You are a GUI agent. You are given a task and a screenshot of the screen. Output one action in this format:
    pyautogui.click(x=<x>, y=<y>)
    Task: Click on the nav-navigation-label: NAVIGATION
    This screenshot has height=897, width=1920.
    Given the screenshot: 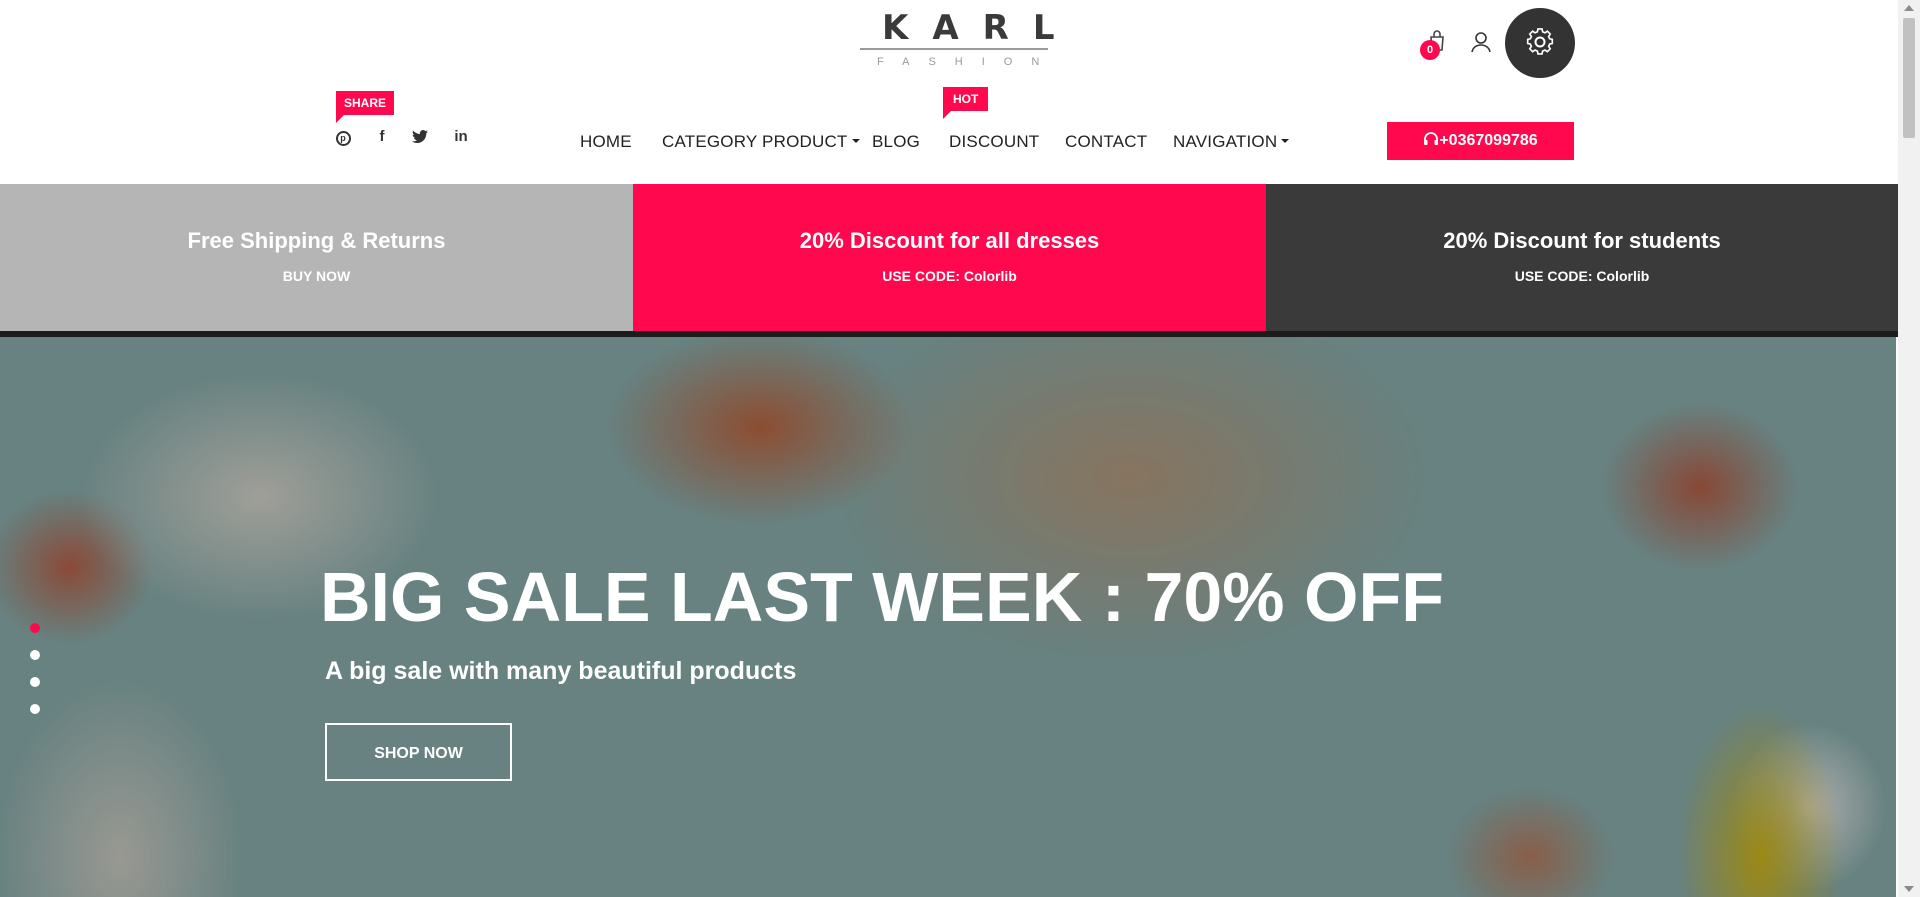 What is the action you would take?
    pyautogui.click(x=1225, y=141)
    